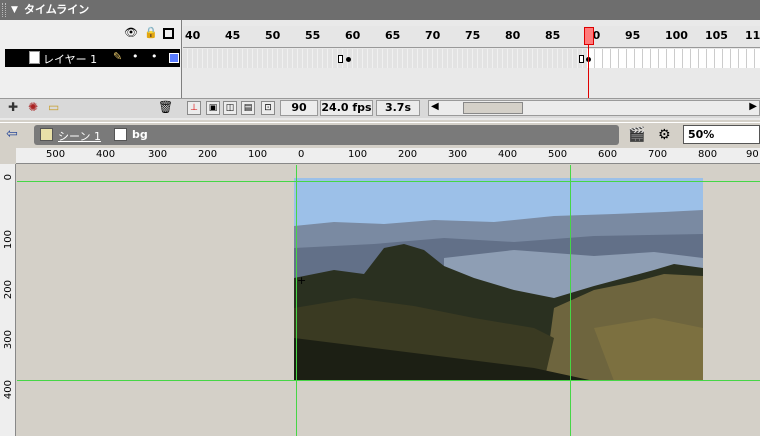 This screenshot has height=436, width=760. What do you see at coordinates (398, 108) in the screenshot?
I see `elapsed-time-field: 3.7s` at bounding box center [398, 108].